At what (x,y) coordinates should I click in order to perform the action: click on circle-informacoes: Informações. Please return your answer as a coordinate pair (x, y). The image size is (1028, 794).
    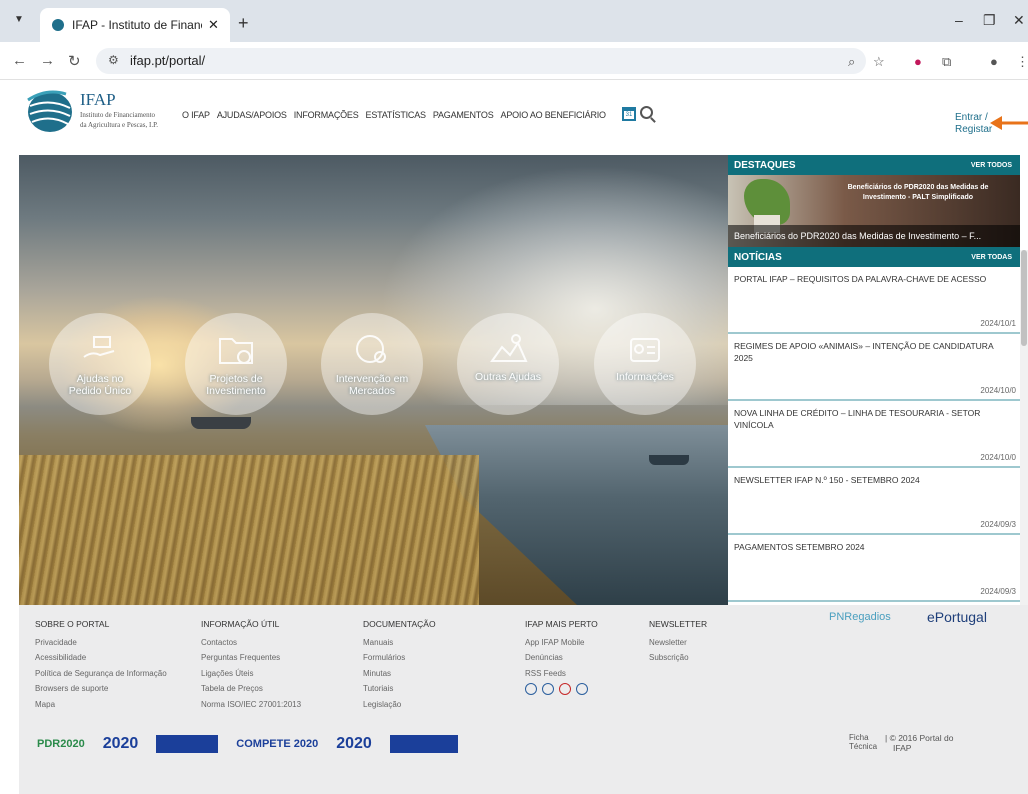
    Looking at the image, I should click on (645, 364).